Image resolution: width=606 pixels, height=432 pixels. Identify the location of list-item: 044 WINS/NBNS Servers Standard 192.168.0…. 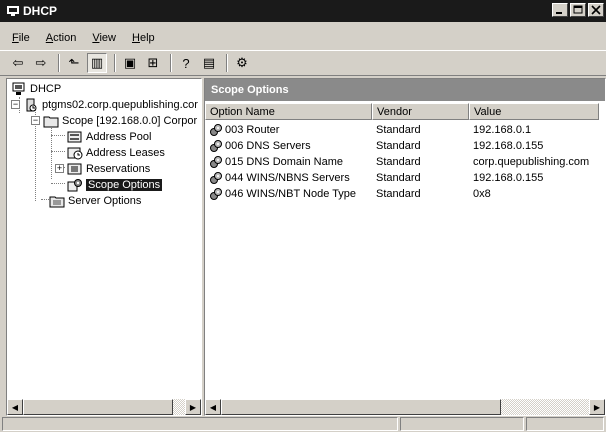
(402, 178).